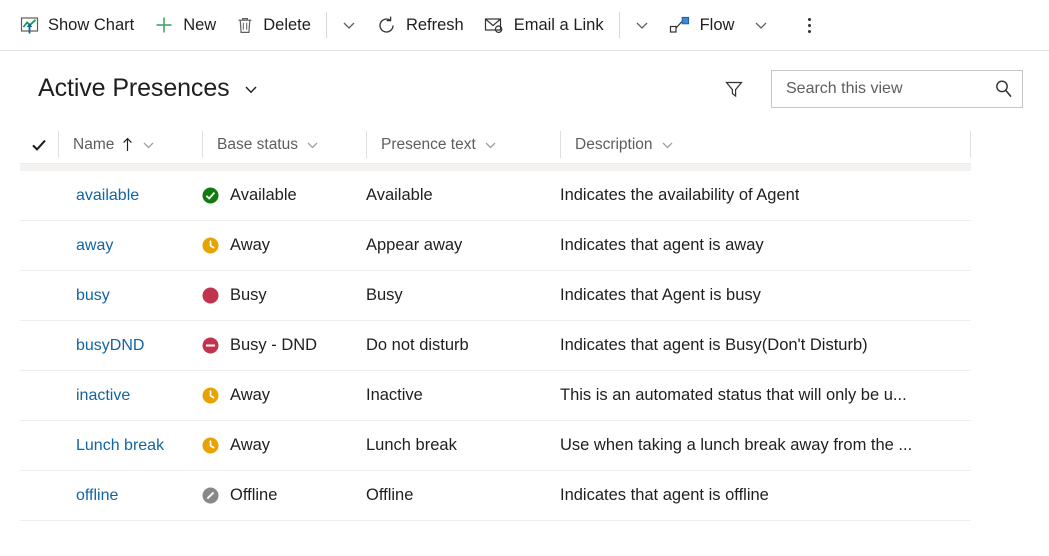 The width and height of the screenshot is (1049, 556). I want to click on search-box, so click(897, 88).